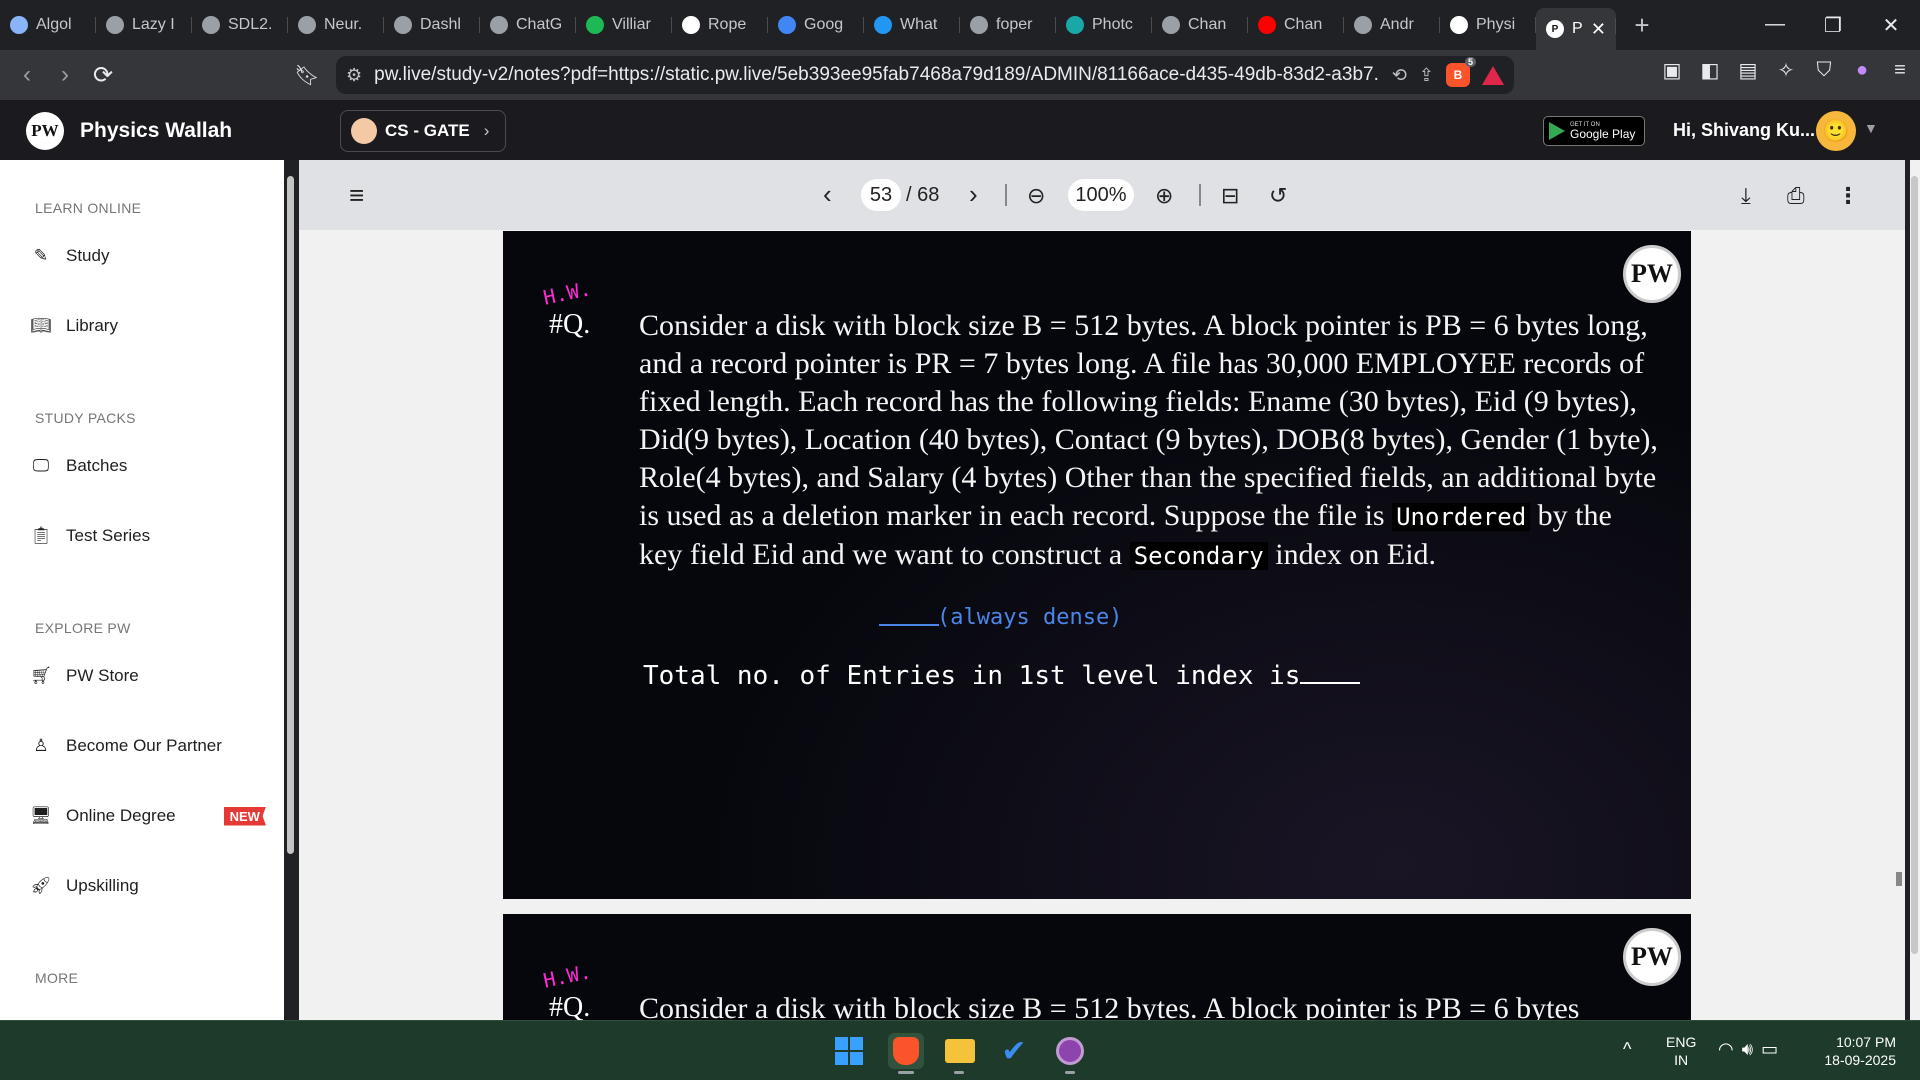 The image size is (1920, 1080). Describe the element at coordinates (1891, 25) in the screenshot. I see `close-window-icon: ✕` at that location.